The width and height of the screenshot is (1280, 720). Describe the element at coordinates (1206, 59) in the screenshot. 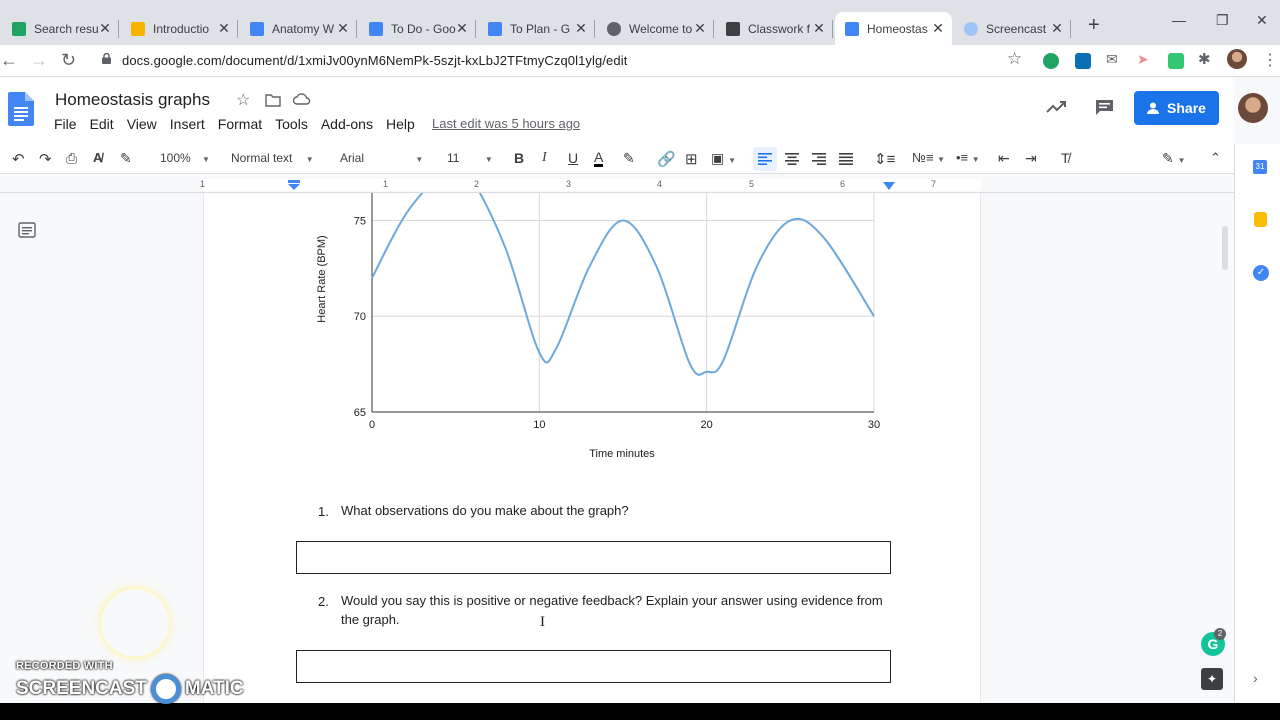

I see `extensions-puzzle-icon: ✱` at that location.